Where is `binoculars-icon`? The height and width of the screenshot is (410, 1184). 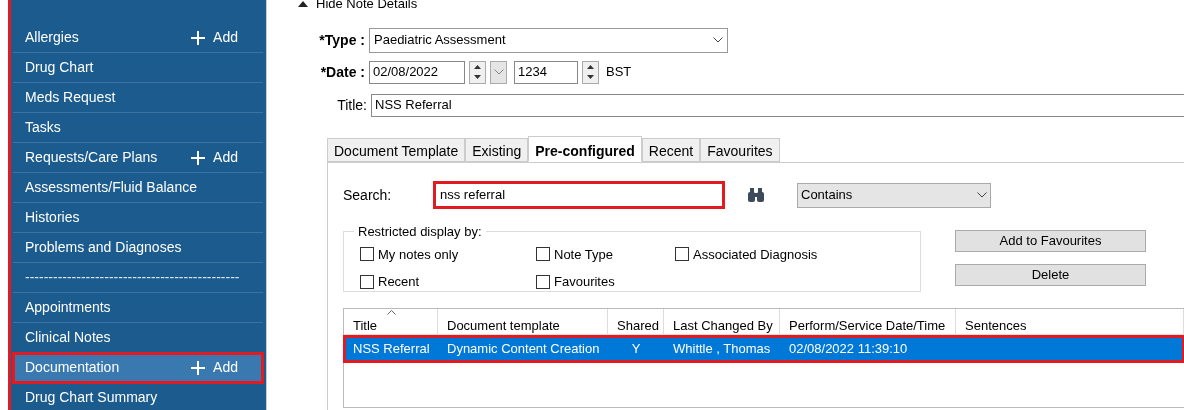 binoculars-icon is located at coordinates (756, 195).